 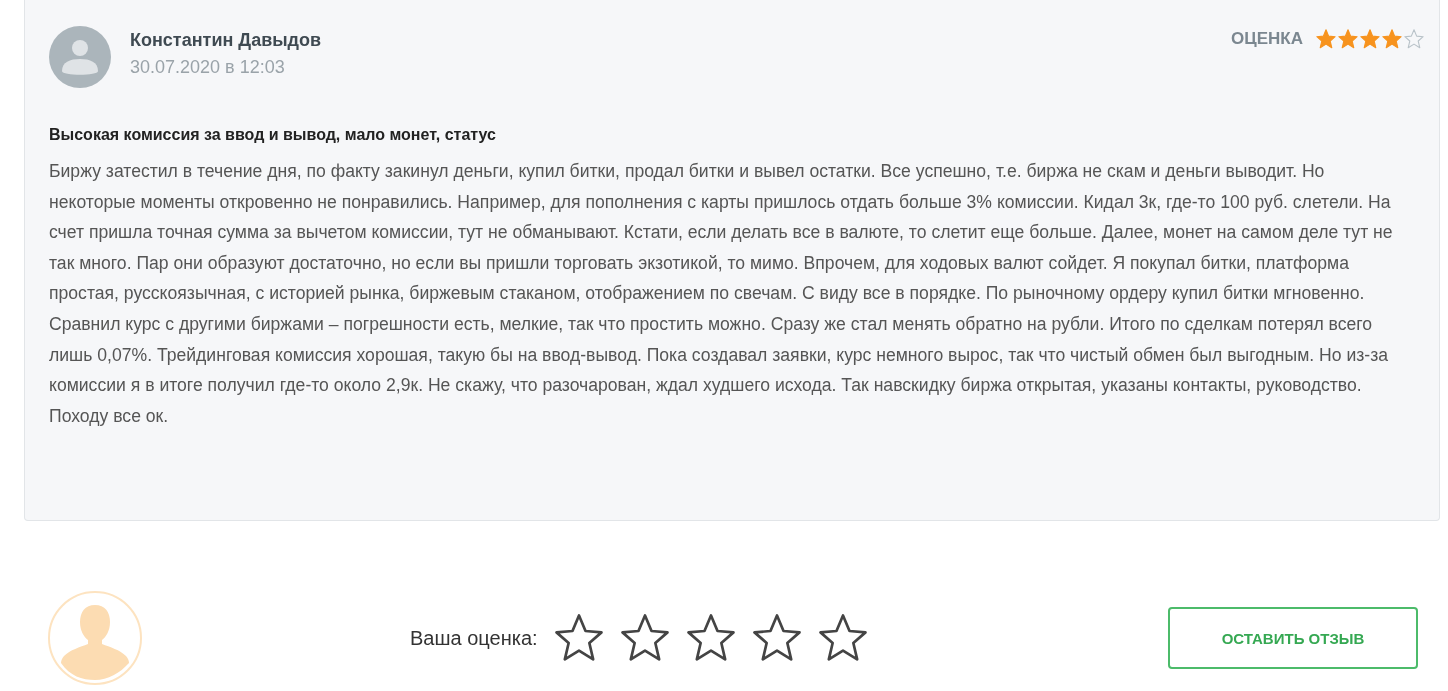 What do you see at coordinates (1293, 638) in the screenshot?
I see `submit-review-button: ОСТАВИТЬ ОТЗЫВ` at bounding box center [1293, 638].